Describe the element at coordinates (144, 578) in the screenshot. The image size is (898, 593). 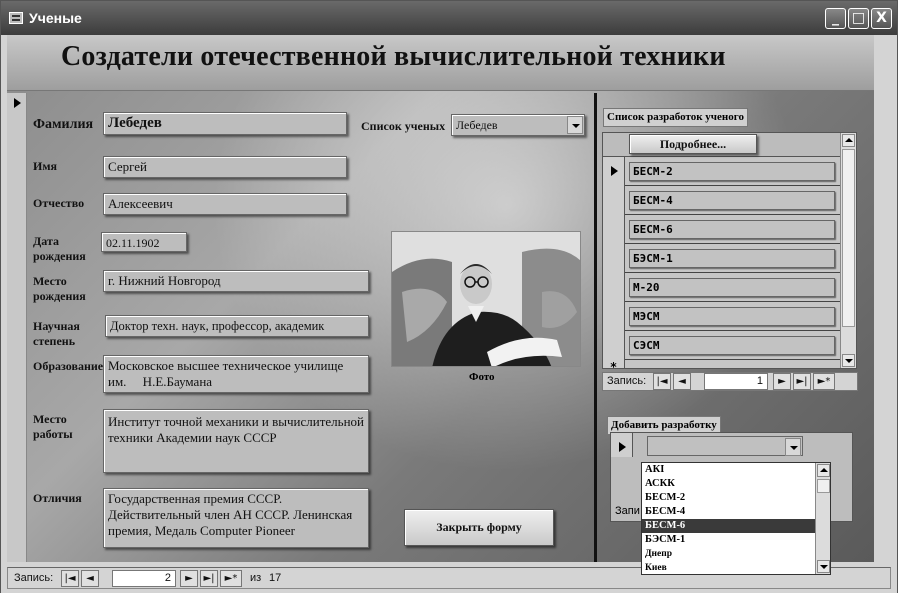
I see `record-number: 2` at that location.